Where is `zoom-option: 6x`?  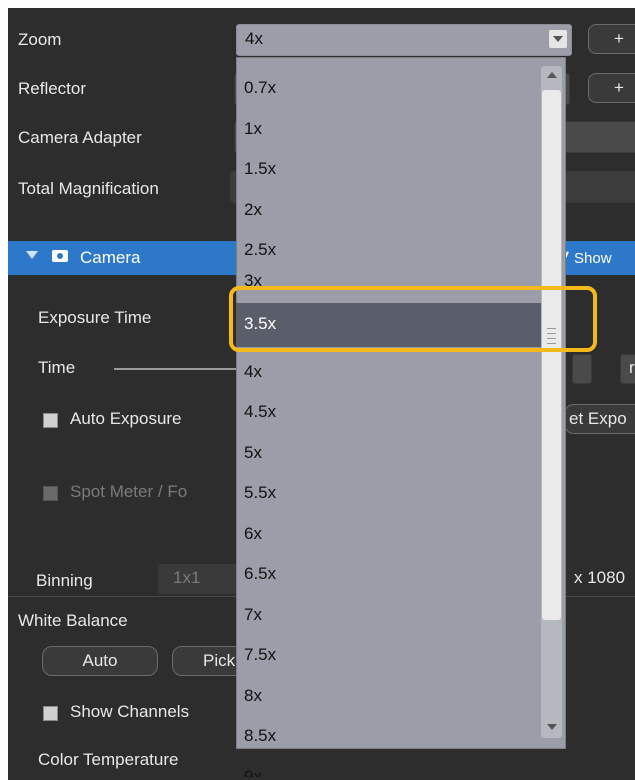
zoom-option: 6x is located at coordinates (253, 534).